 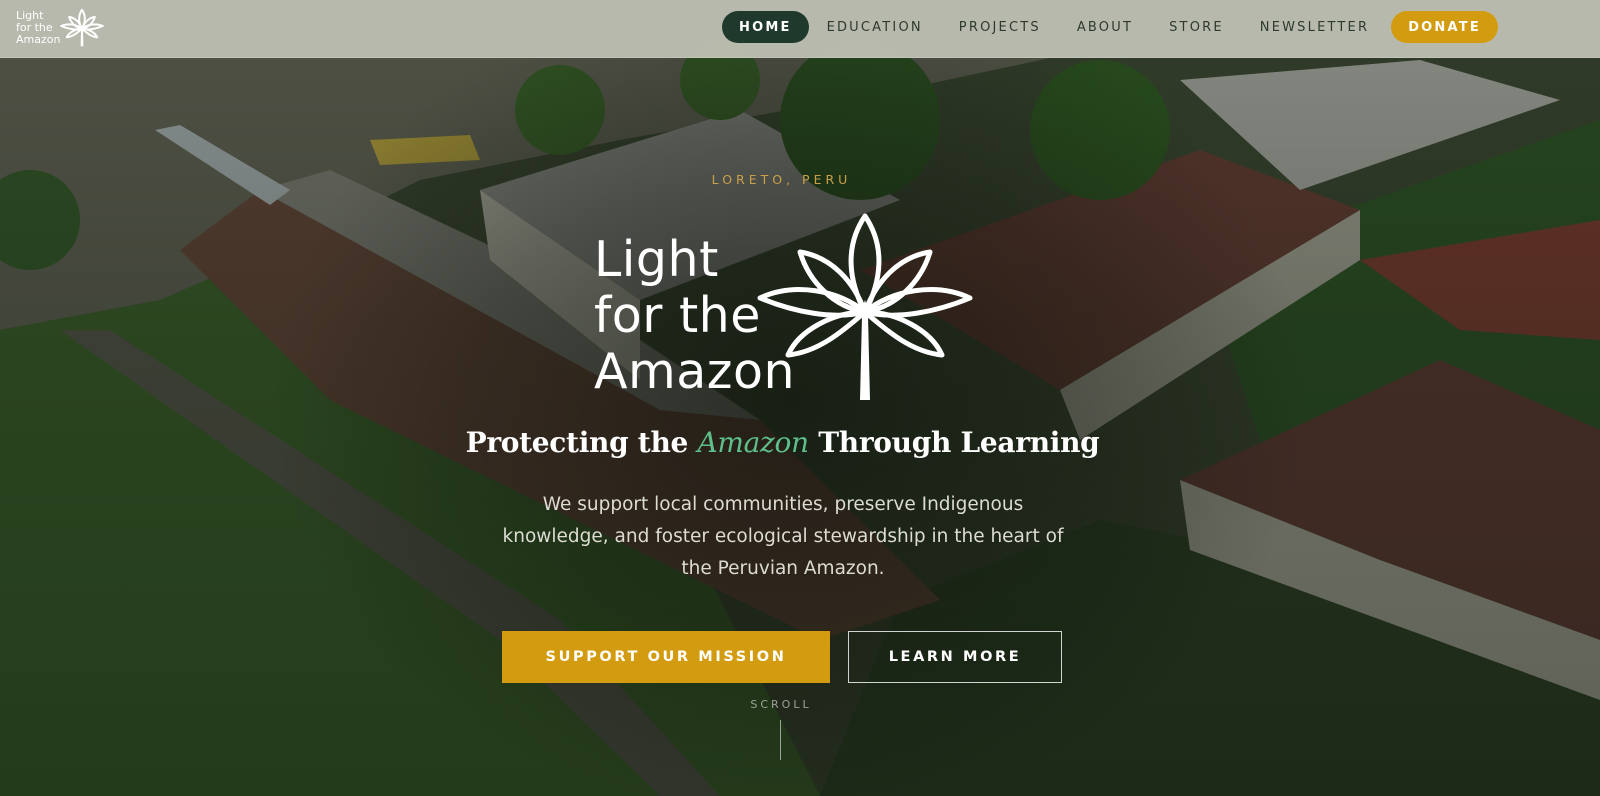 What do you see at coordinates (38, 28) in the screenshot?
I see `brand-wordmark: Light for the Amazon` at bounding box center [38, 28].